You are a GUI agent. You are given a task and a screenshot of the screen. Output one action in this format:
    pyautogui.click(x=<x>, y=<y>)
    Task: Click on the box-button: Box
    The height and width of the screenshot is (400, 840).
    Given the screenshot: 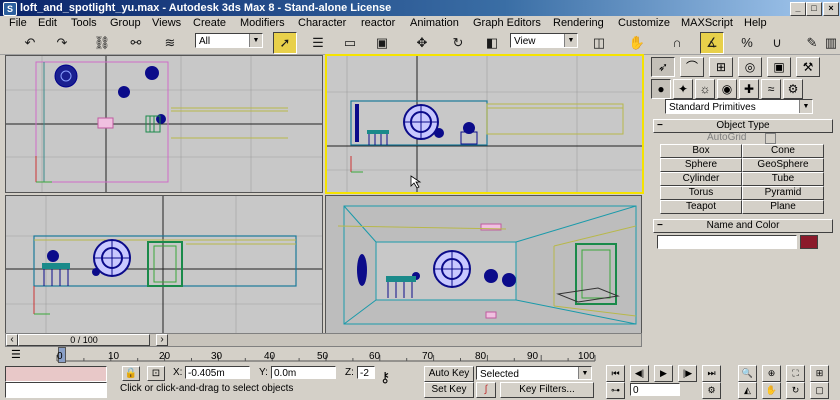 What is the action you would take?
    pyautogui.click(x=701, y=151)
    